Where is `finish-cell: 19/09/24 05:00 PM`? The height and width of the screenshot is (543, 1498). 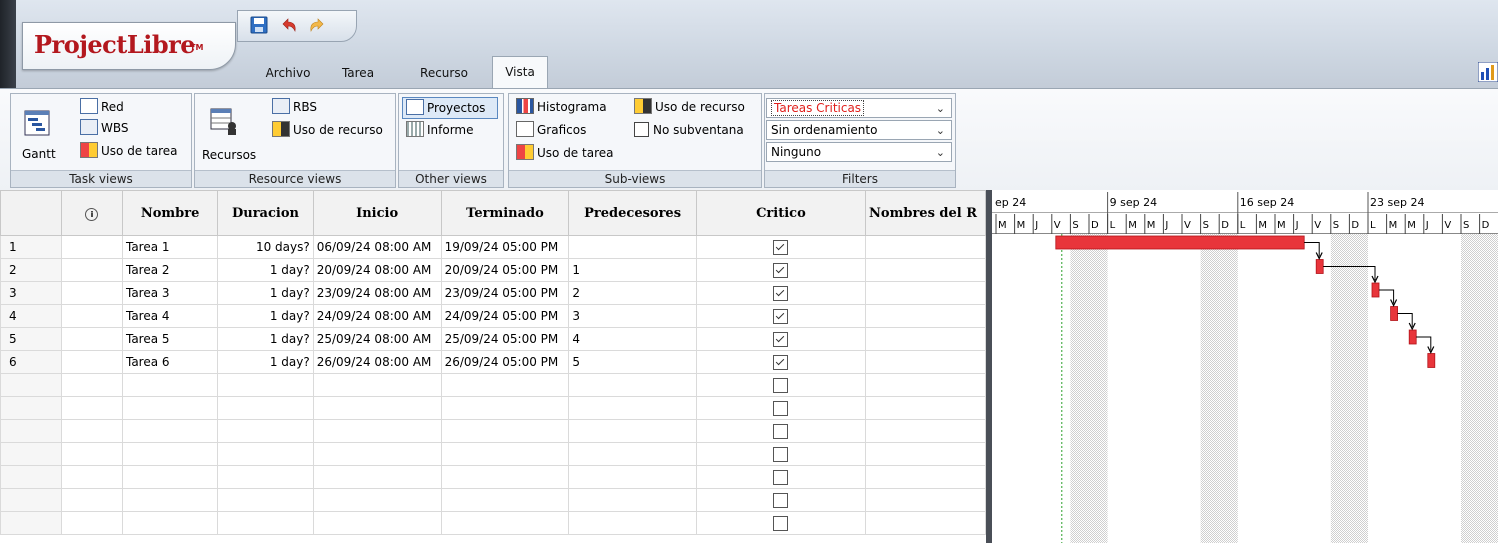 finish-cell: 19/09/24 05:00 PM is located at coordinates (505, 247).